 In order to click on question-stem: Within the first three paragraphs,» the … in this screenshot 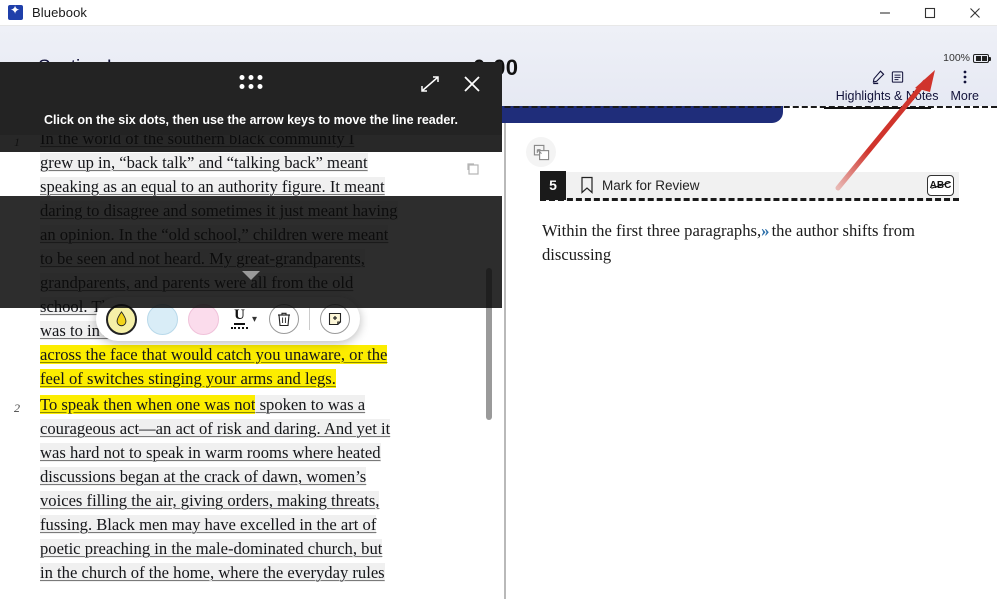, I will do `click(746, 243)`.